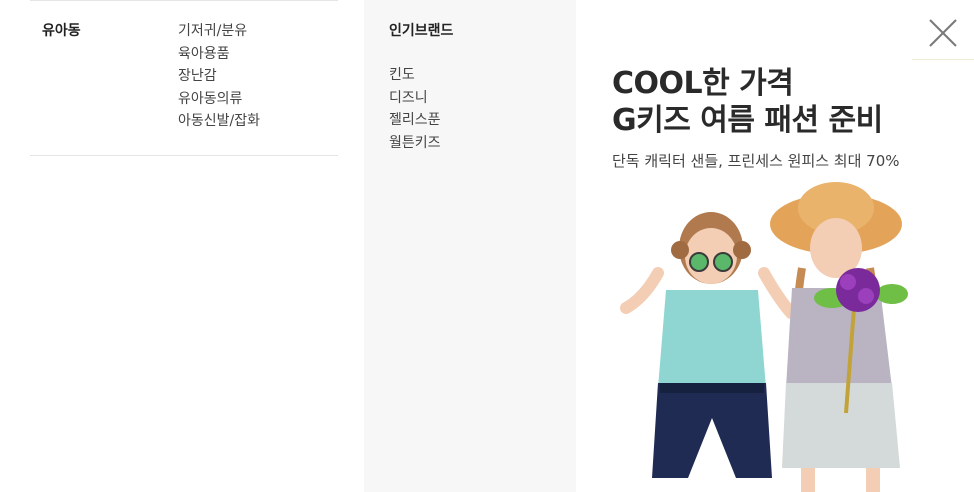 This screenshot has height=492, width=974. I want to click on divider-bottom, so click(184, 155).